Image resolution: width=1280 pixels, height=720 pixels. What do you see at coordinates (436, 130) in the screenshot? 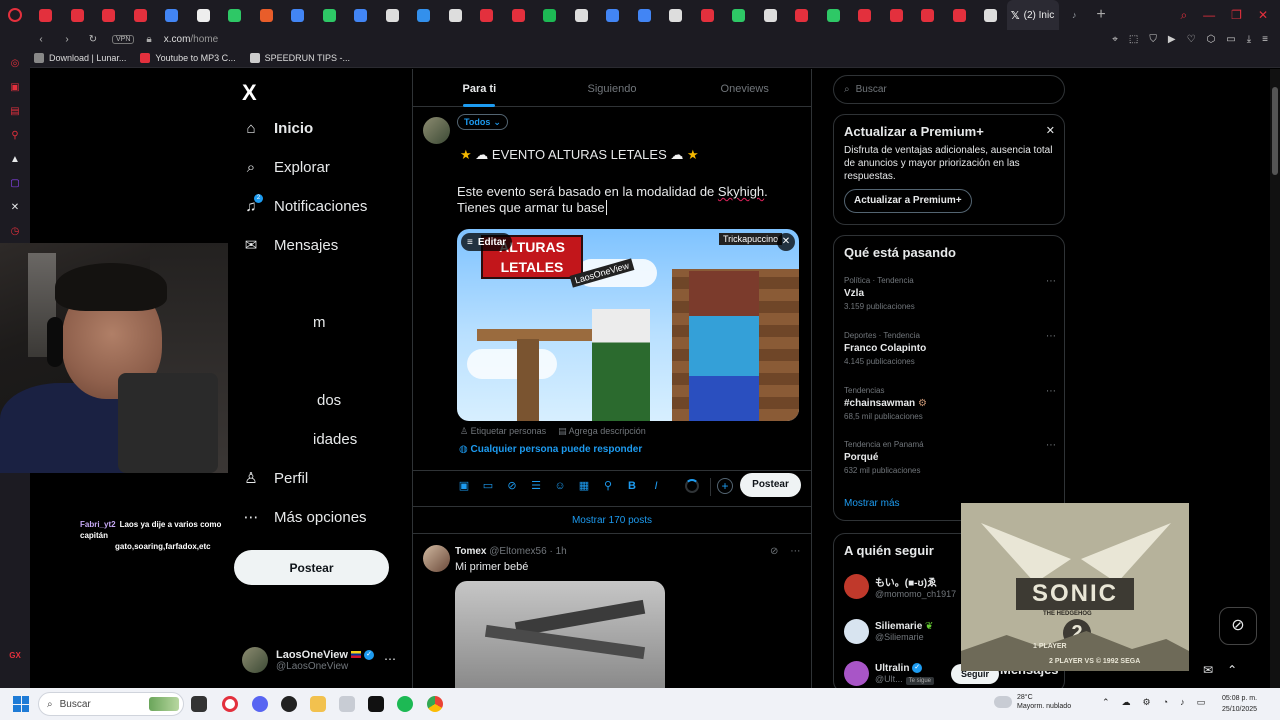
I see `composer-avatar` at bounding box center [436, 130].